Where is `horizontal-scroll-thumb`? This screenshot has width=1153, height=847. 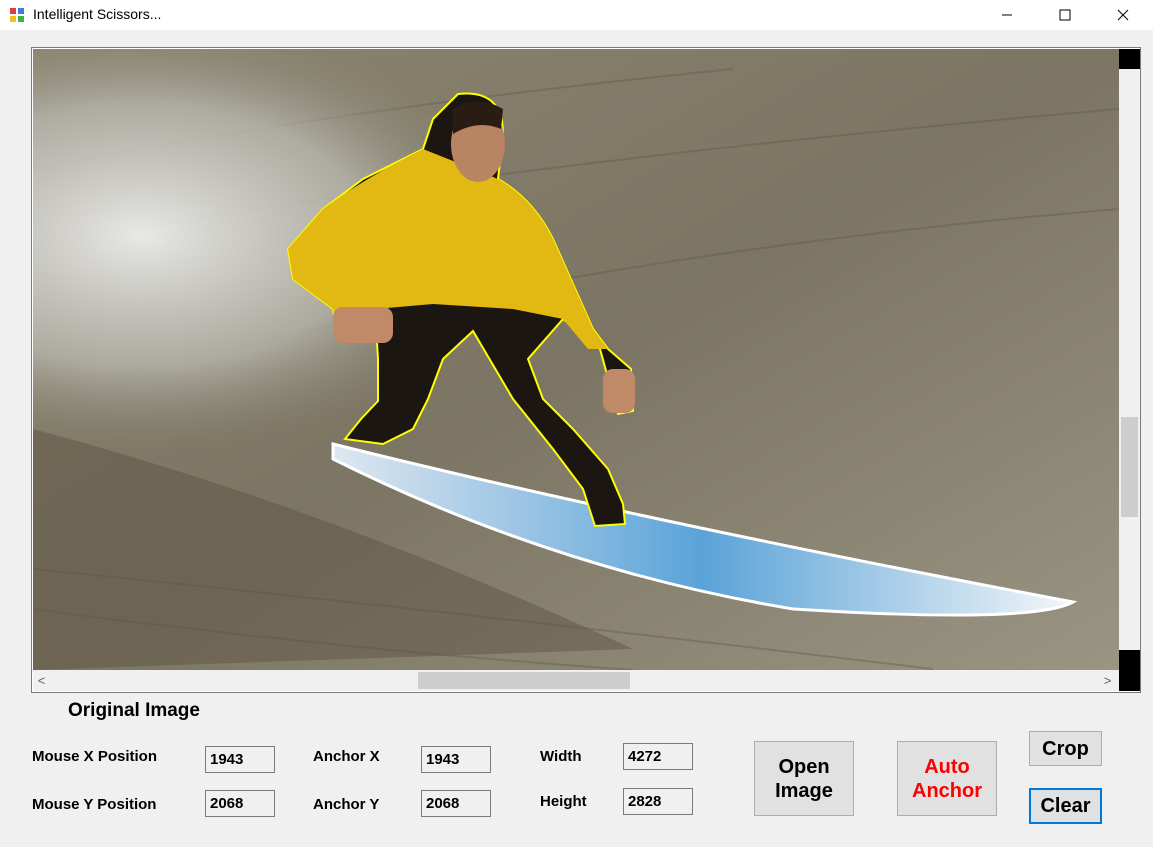
horizontal-scroll-thumb is located at coordinates (524, 680).